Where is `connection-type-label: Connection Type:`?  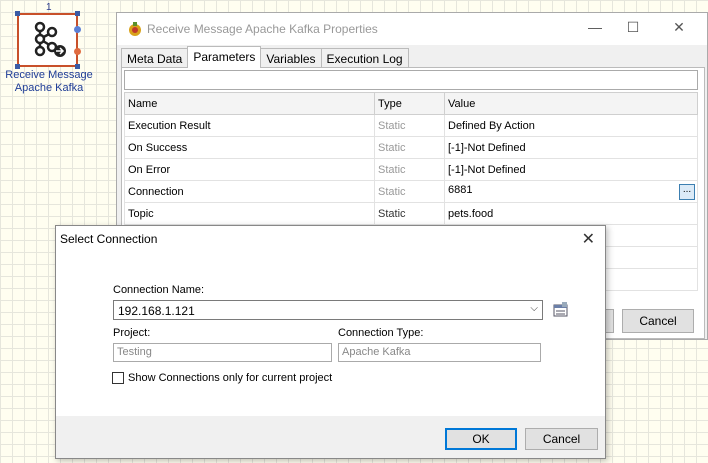
connection-type-label: Connection Type: is located at coordinates (381, 333).